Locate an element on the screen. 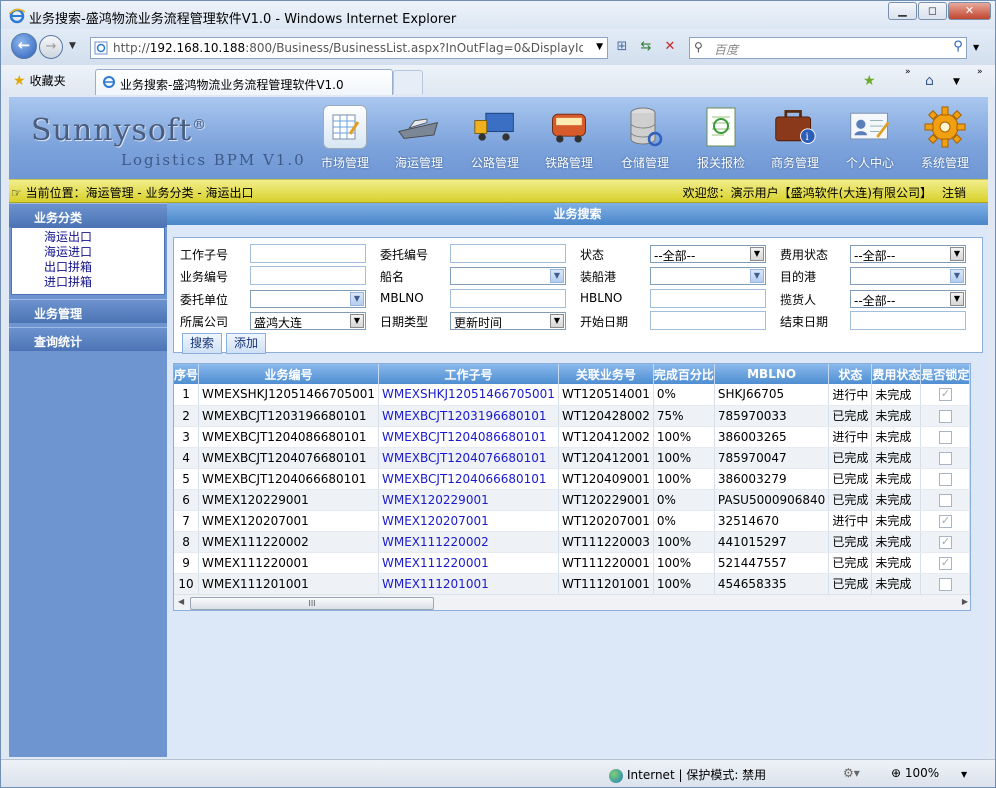 The image size is (996, 788). scroll-left-icon: ◀ is located at coordinates (181, 601).